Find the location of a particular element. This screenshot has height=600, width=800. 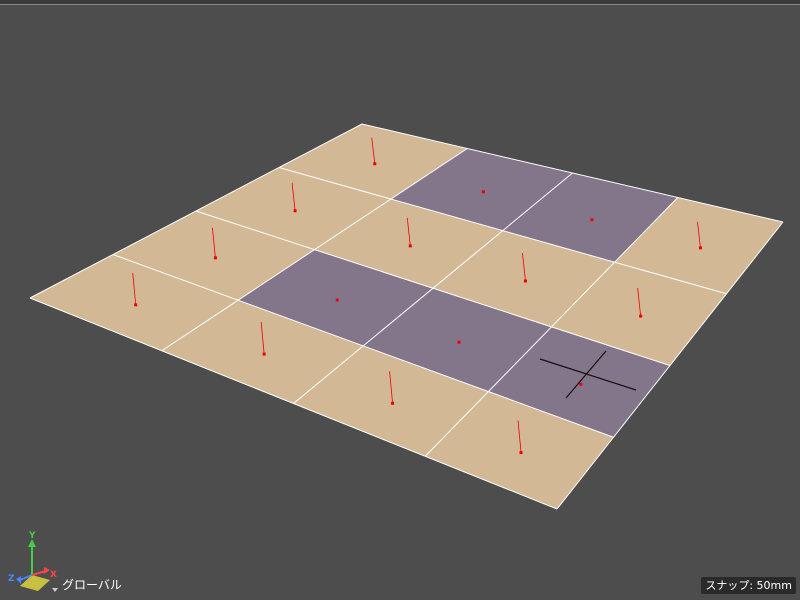

snap-indicator: スナップ: 50mm is located at coordinates (748, 585).